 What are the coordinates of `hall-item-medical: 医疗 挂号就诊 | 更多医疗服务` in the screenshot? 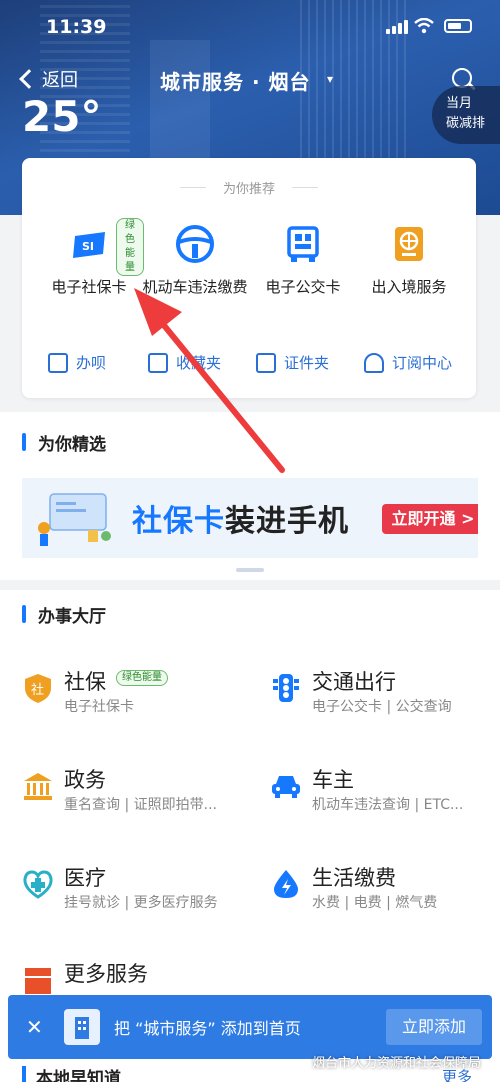 It's located at (137, 892).